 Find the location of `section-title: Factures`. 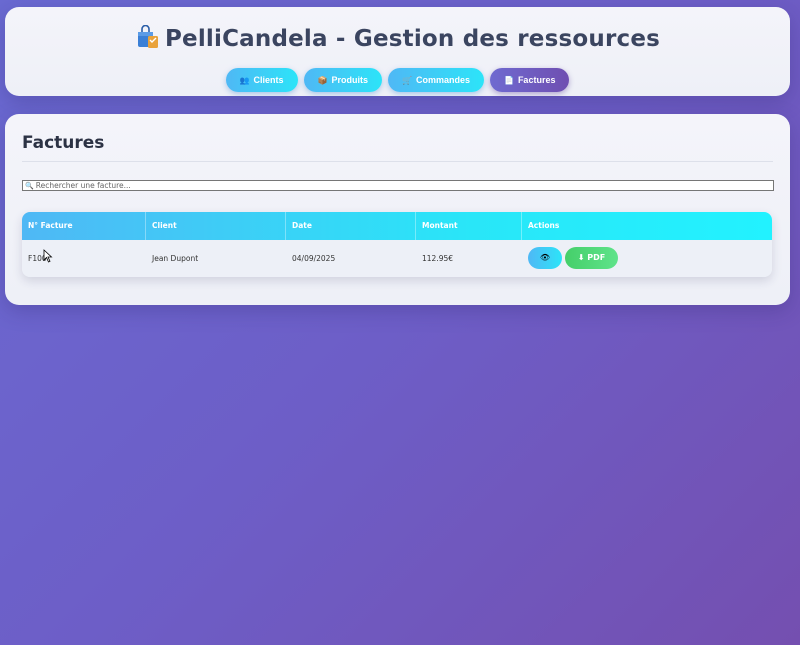

section-title: Factures is located at coordinates (63, 143).